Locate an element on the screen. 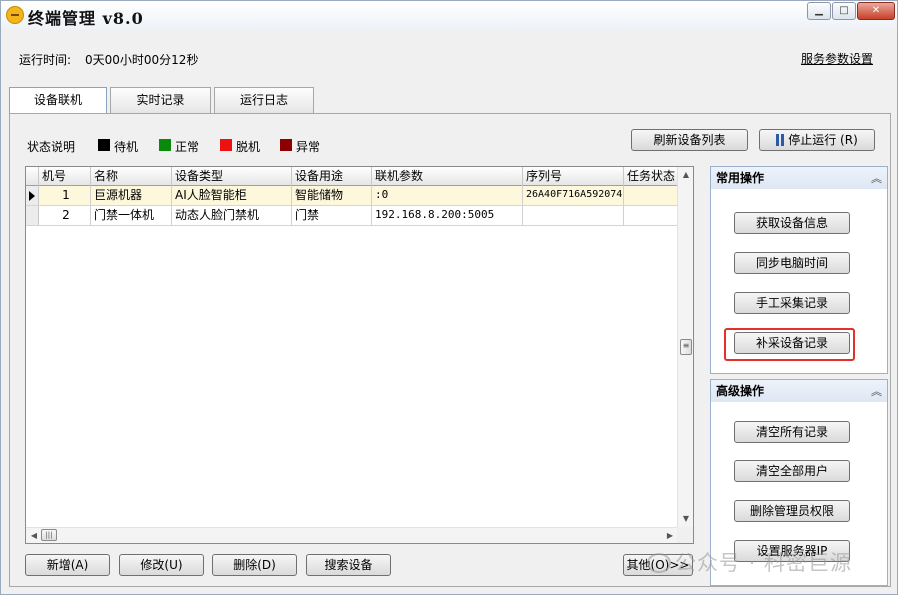 The width and height of the screenshot is (898, 595). legend-normal-swatch is located at coordinates (165, 145).